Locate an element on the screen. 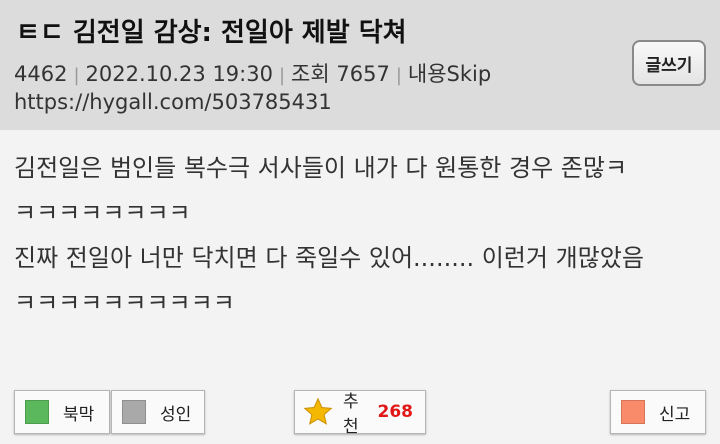 This screenshot has height=444, width=720. post-views: 조회 7657 is located at coordinates (340, 74).